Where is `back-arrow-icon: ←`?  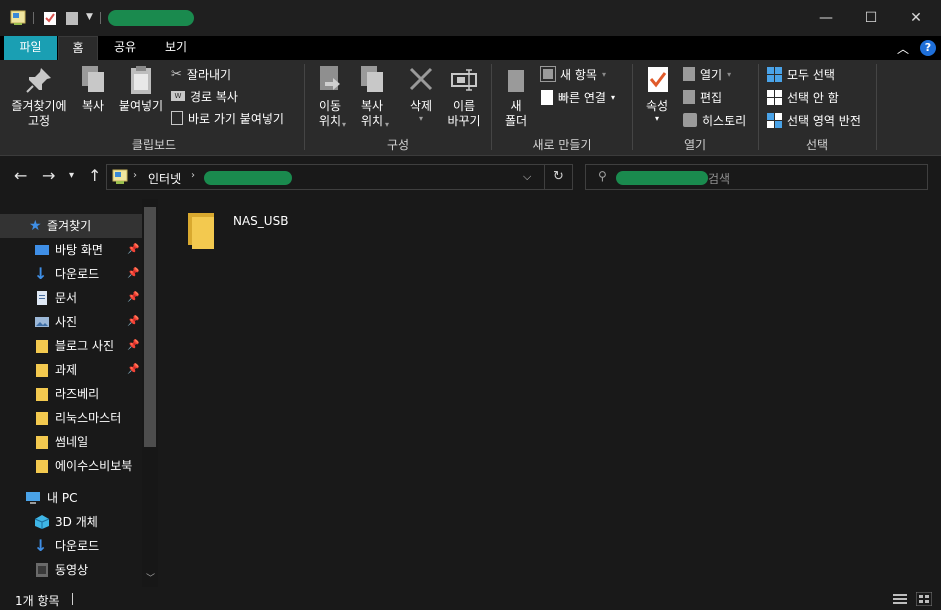
back-arrow-icon: ← is located at coordinates (20, 176).